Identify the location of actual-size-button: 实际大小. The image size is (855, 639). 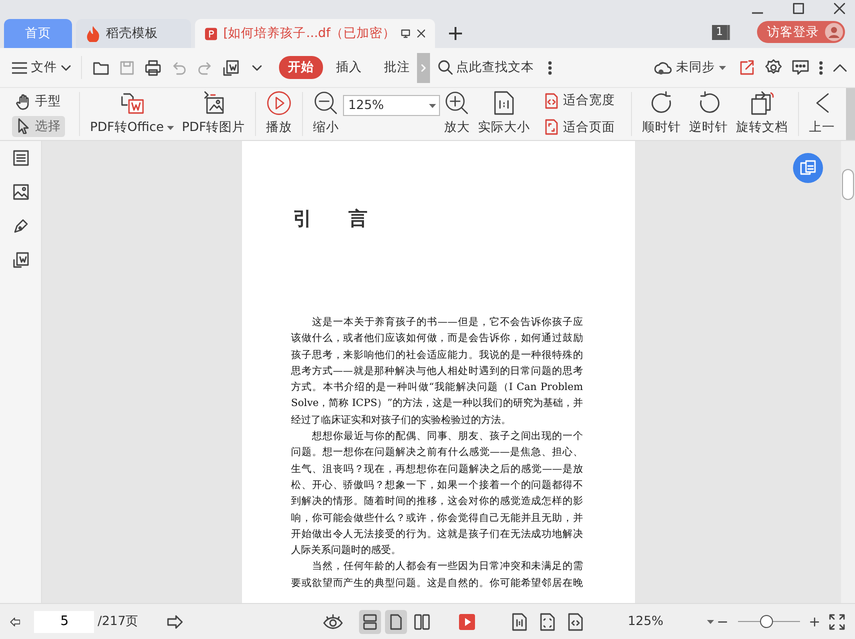
(504, 114).